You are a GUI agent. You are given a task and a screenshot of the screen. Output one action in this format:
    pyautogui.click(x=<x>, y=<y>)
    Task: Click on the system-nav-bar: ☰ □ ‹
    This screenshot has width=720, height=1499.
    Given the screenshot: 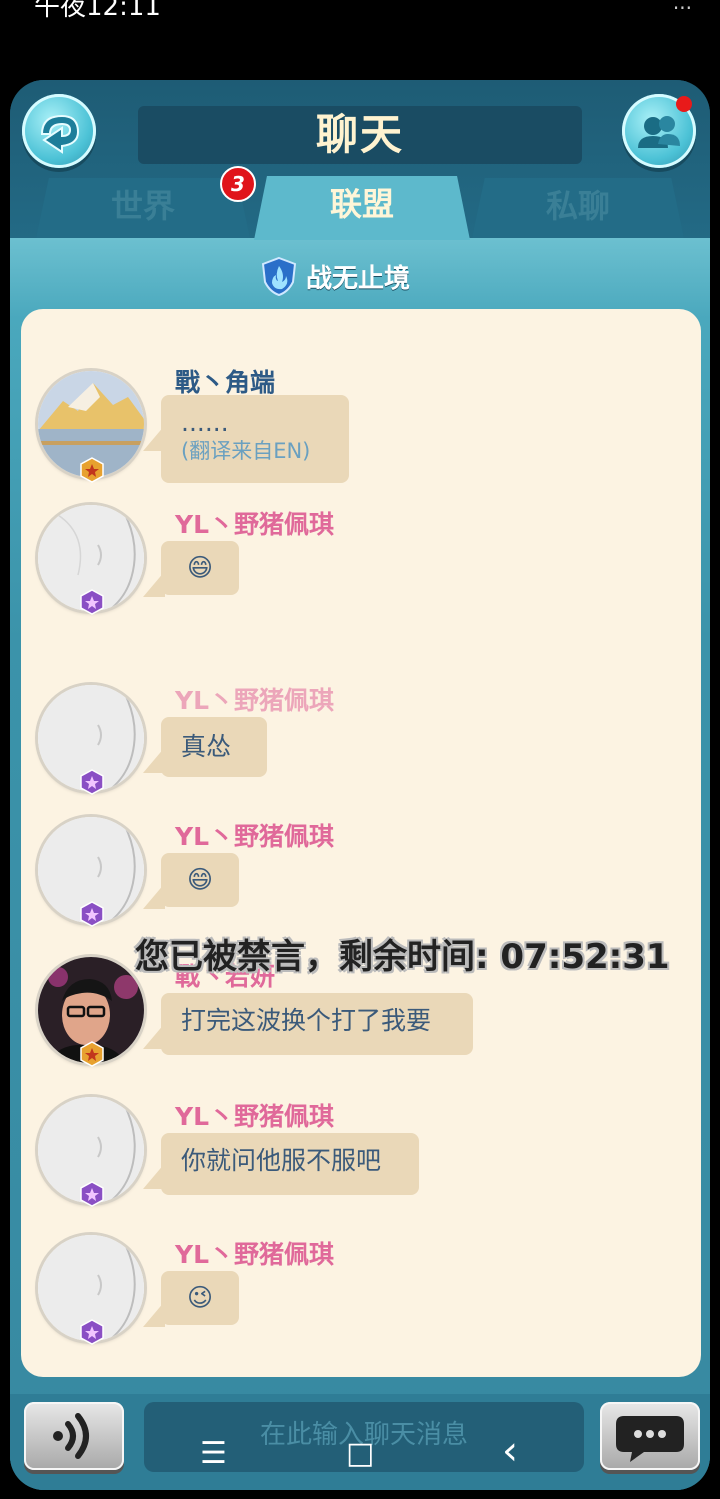 What is the action you would take?
    pyautogui.click(x=360, y=1456)
    